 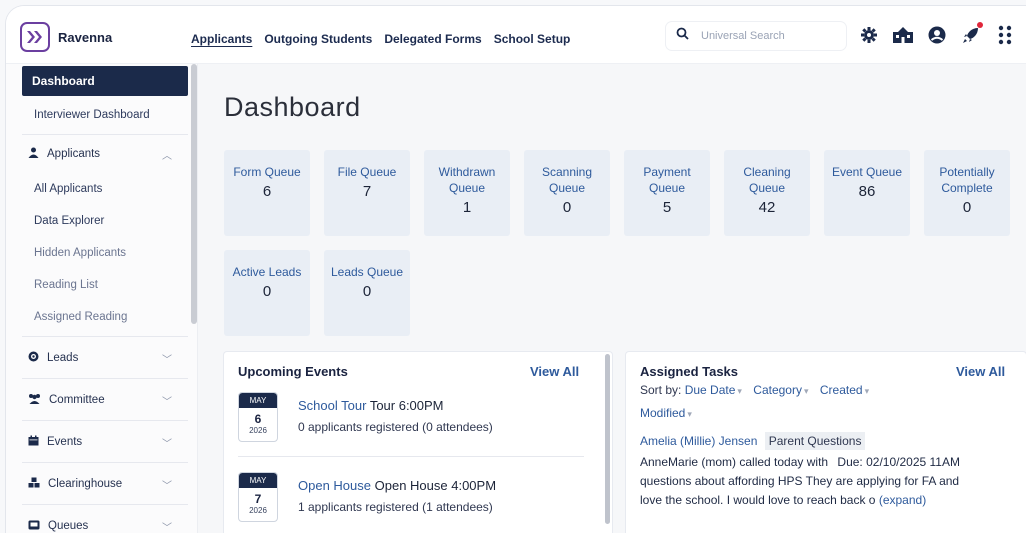 I want to click on user-circle-icon, so click(x=937, y=35).